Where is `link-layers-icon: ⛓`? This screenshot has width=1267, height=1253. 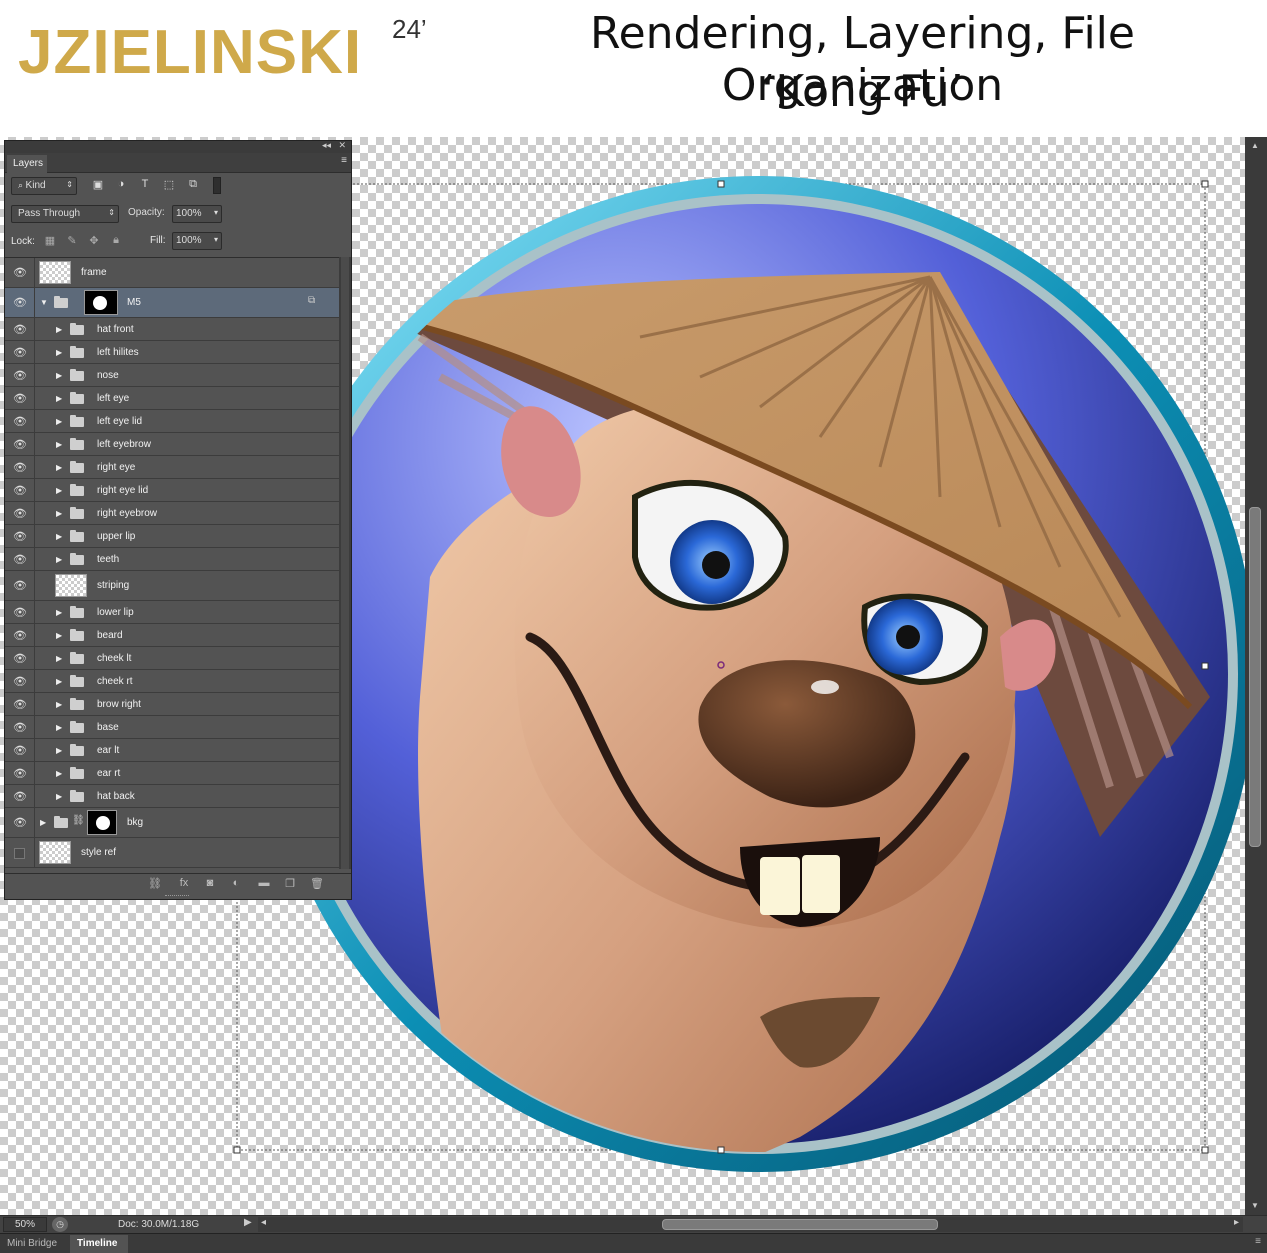
link-layers-icon: ⛓ is located at coordinates (155, 885).